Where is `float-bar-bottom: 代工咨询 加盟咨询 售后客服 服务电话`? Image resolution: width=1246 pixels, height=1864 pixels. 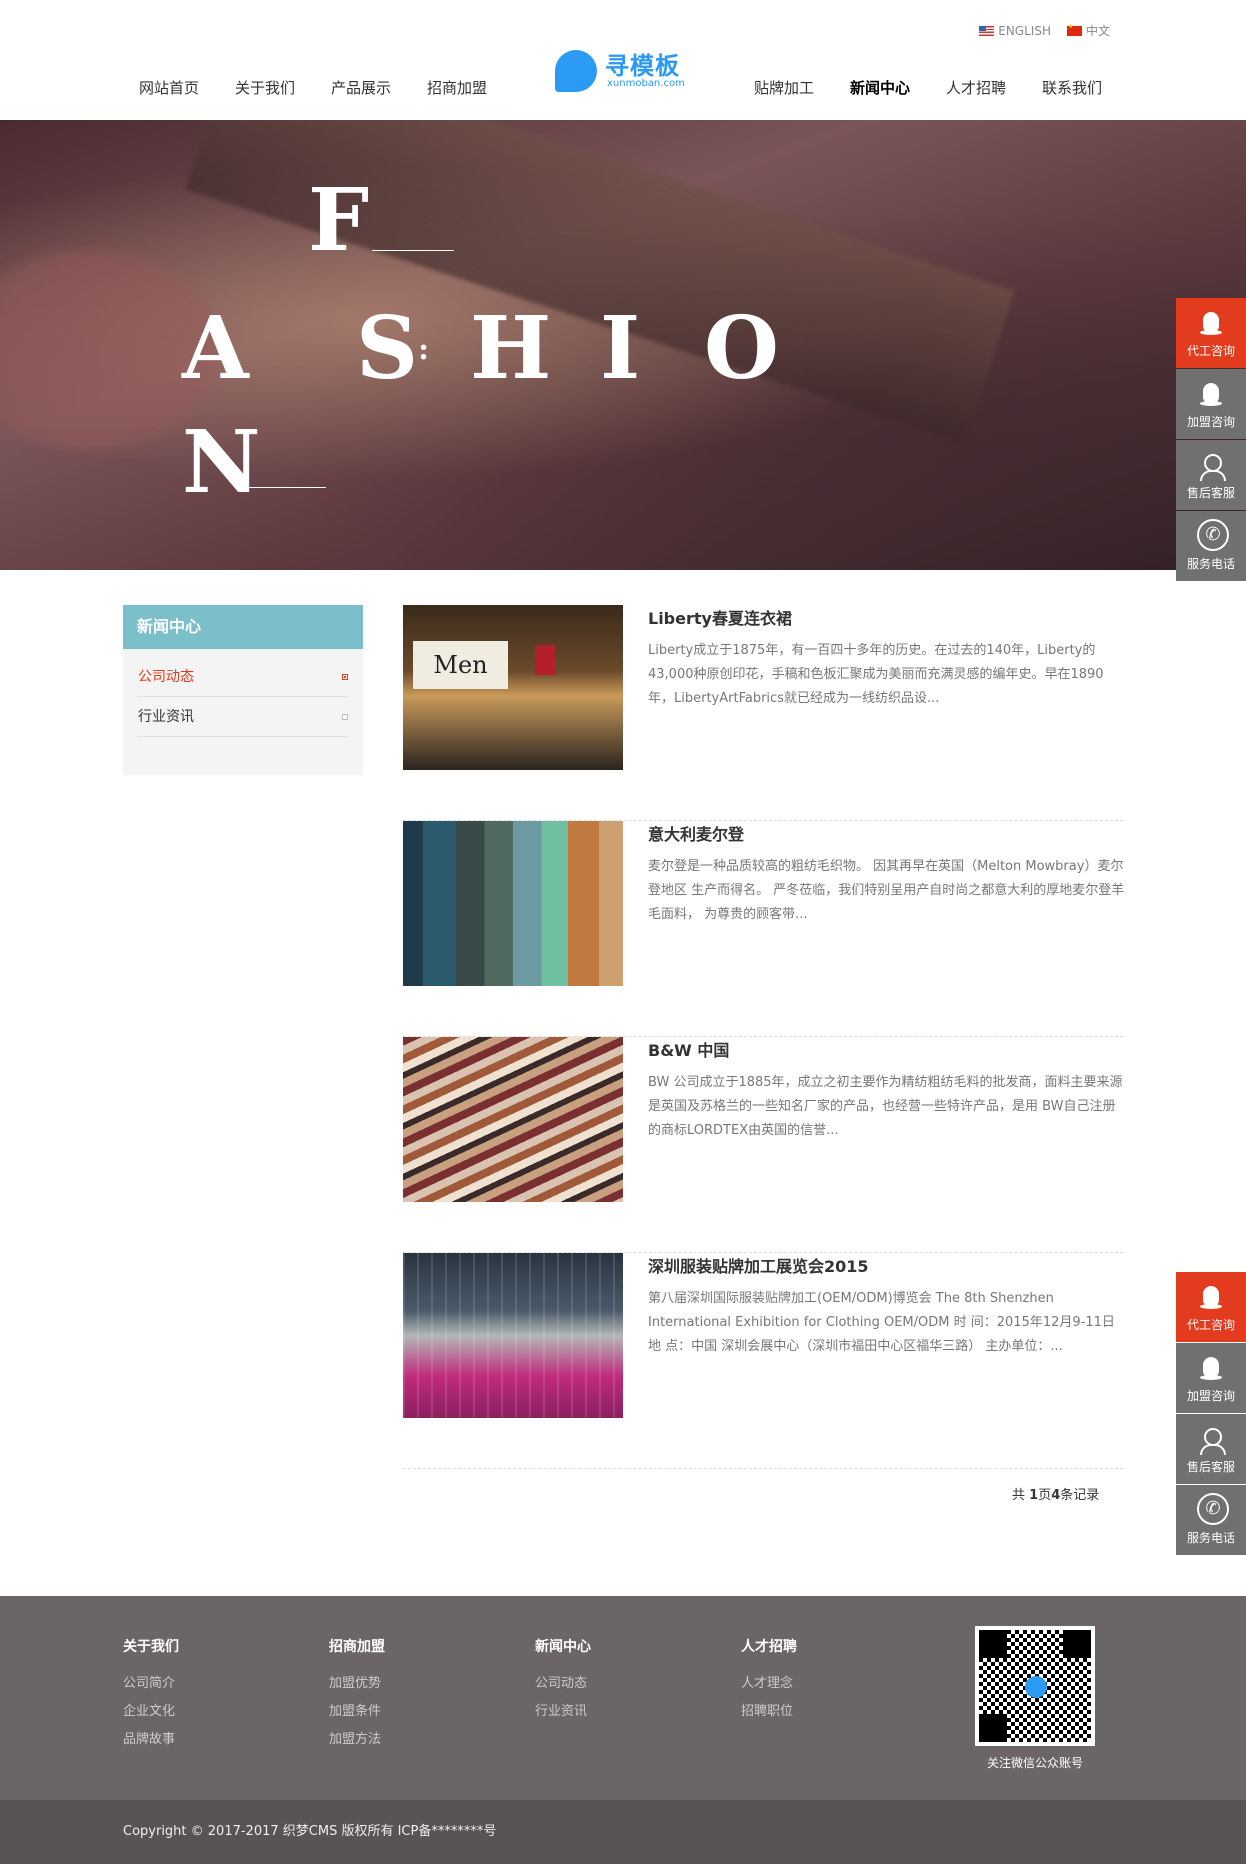 float-bar-bottom: 代工咨询 加盟咨询 售后客服 服务电话 is located at coordinates (1211, 1414).